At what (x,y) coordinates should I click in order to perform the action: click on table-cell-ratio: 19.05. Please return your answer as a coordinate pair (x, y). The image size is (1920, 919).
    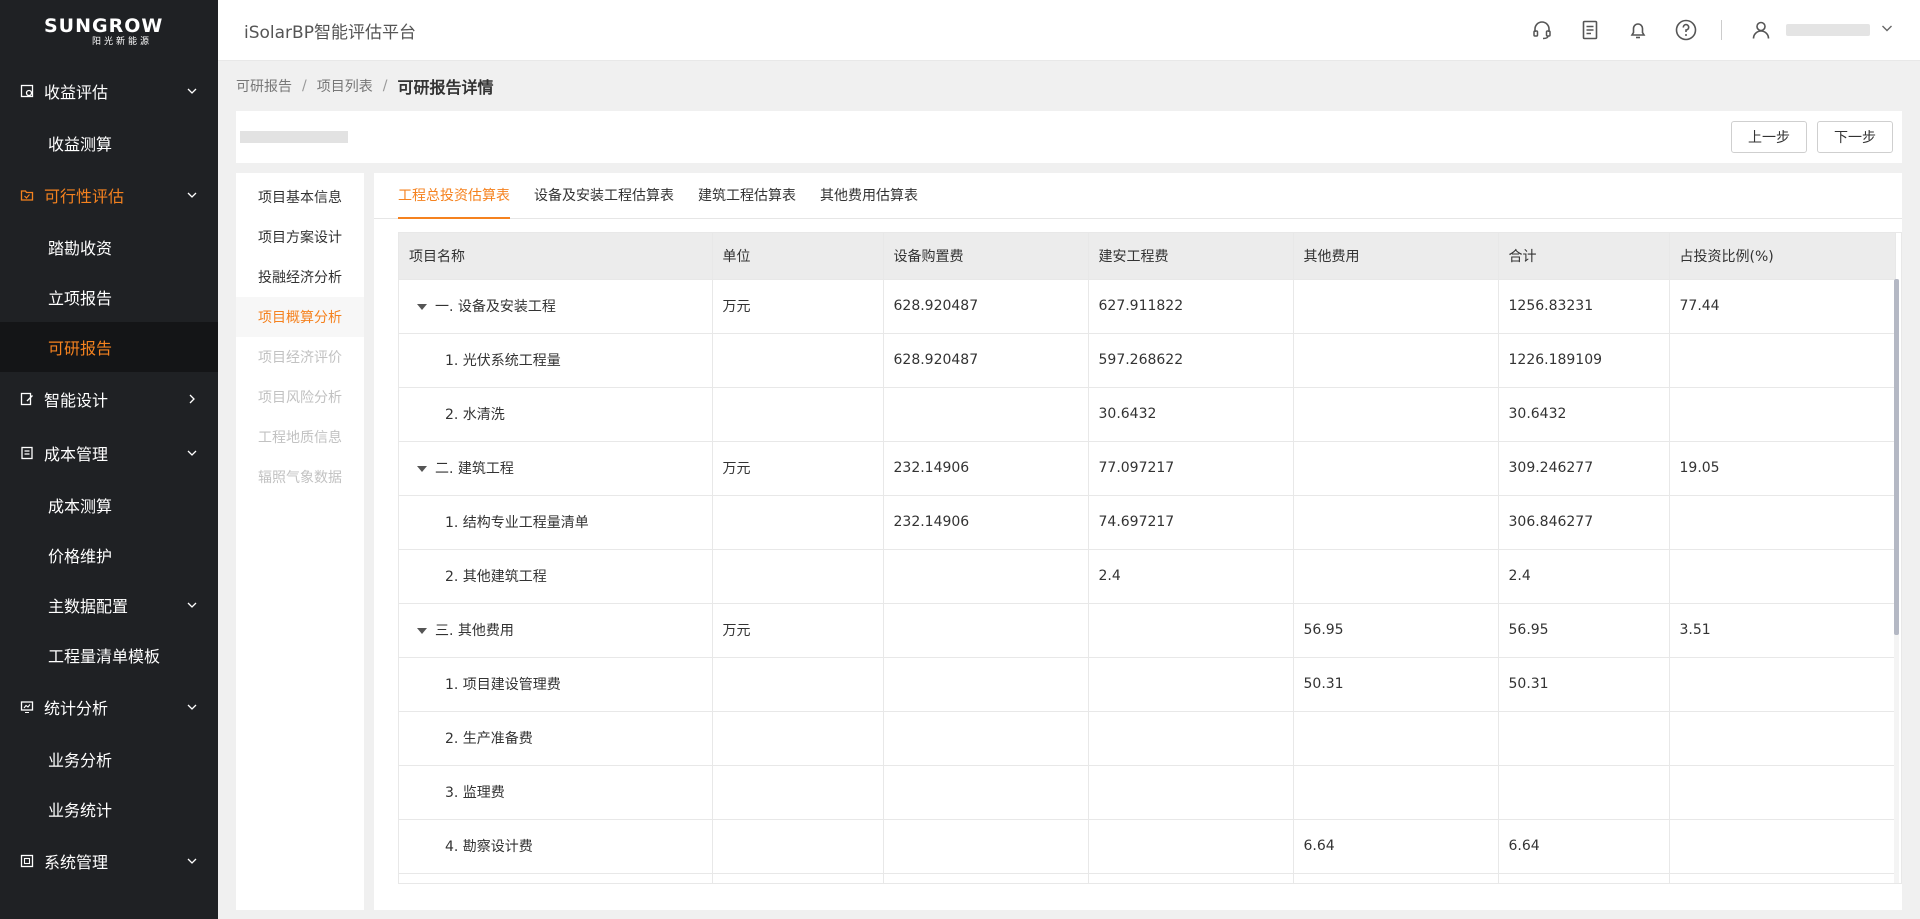
    Looking at the image, I should click on (1782, 468).